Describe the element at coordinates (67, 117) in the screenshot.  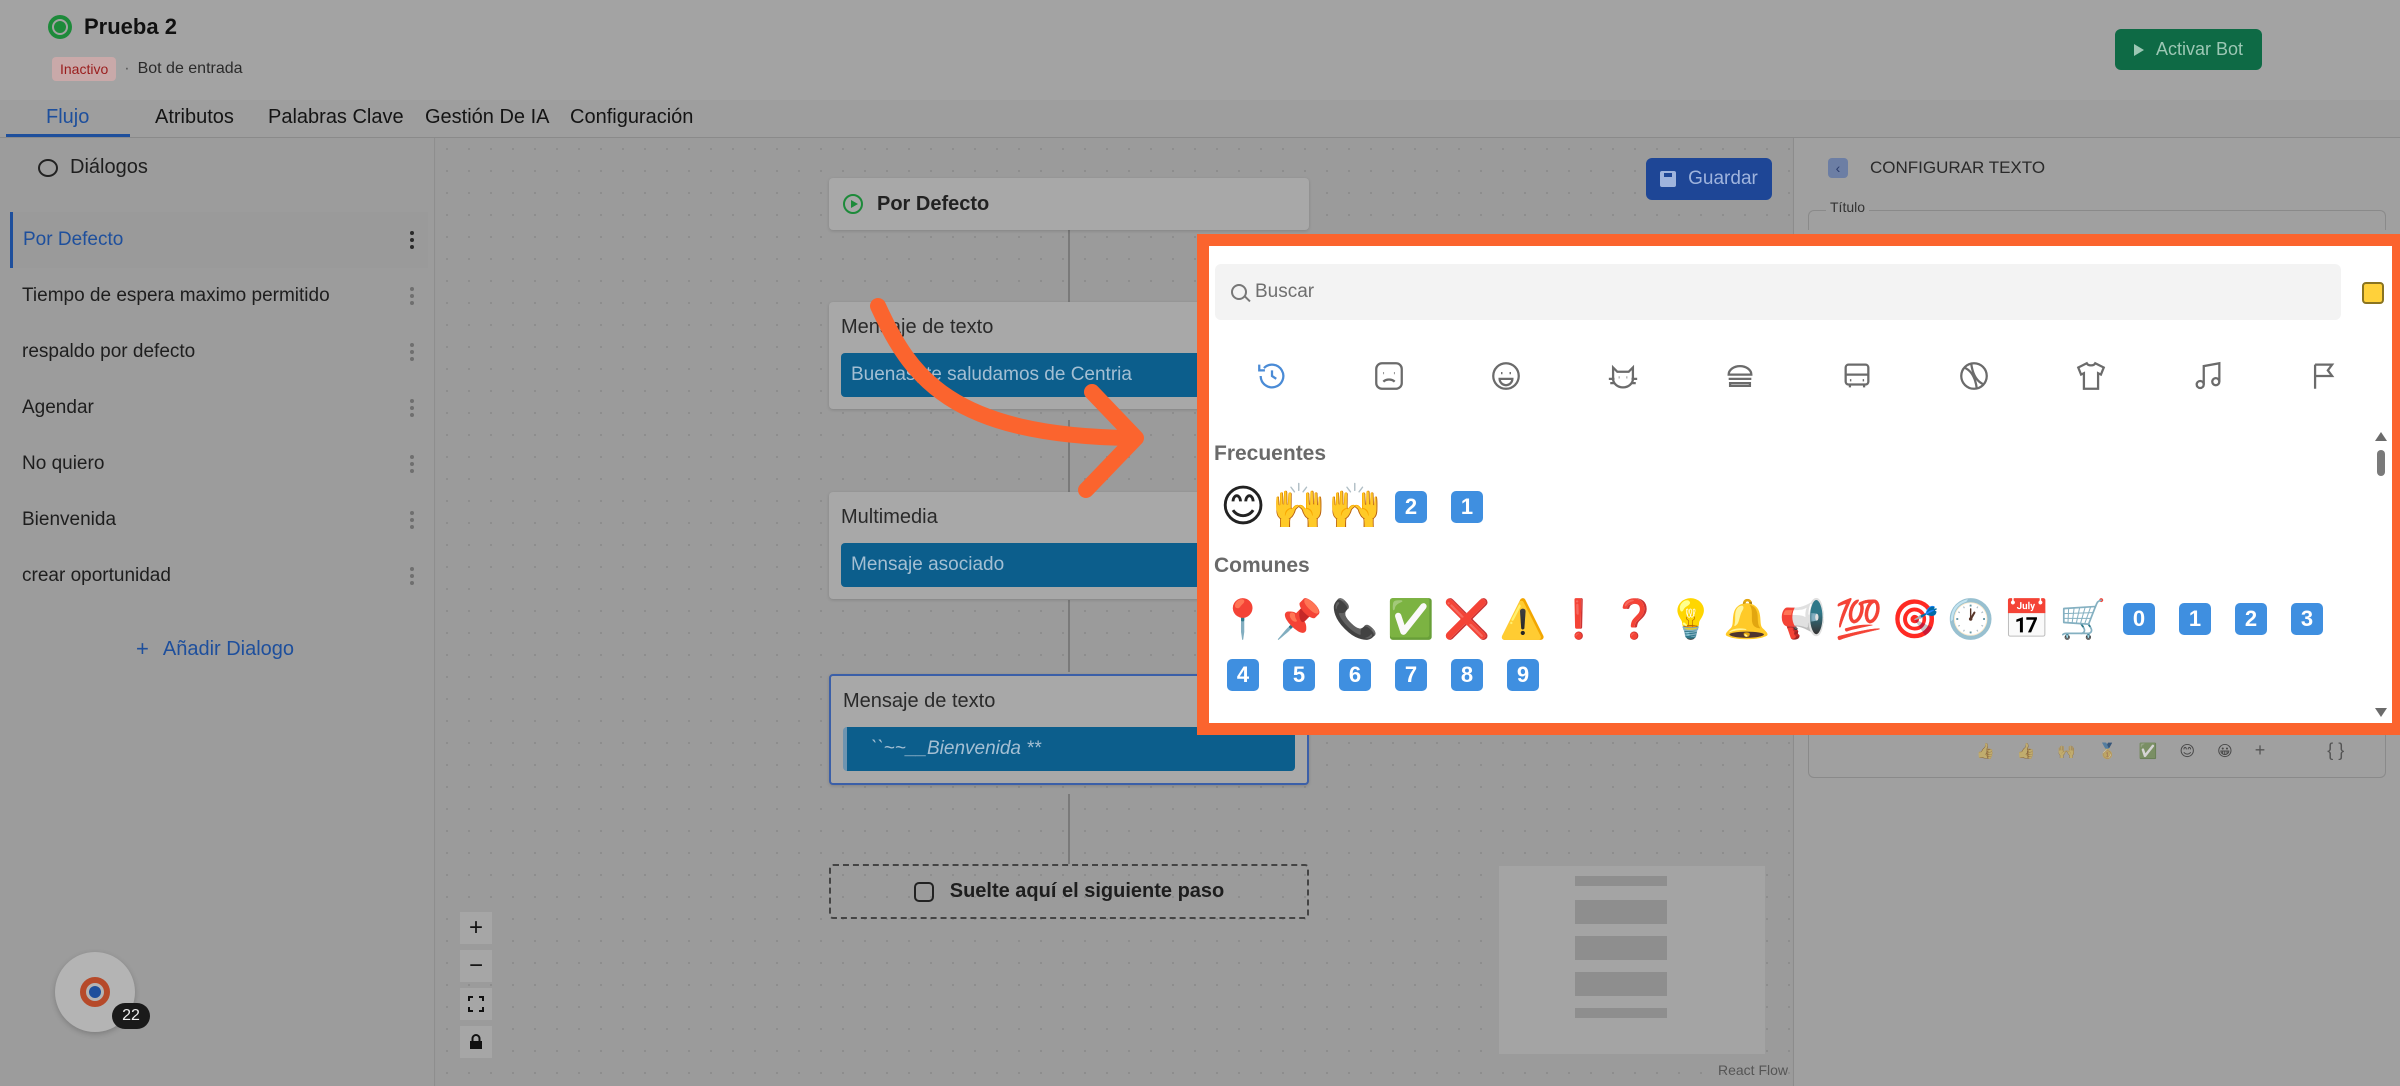
I see `tab-flujo: Flujo` at that location.